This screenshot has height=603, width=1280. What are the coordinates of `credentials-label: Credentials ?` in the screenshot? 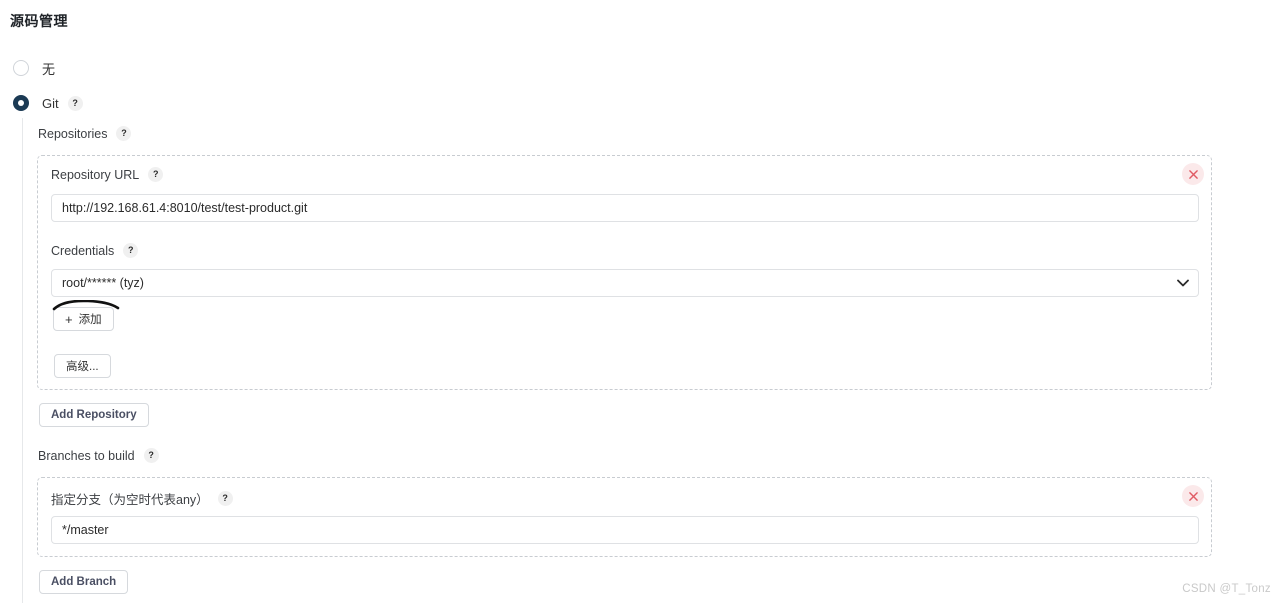 It's located at (95, 250).